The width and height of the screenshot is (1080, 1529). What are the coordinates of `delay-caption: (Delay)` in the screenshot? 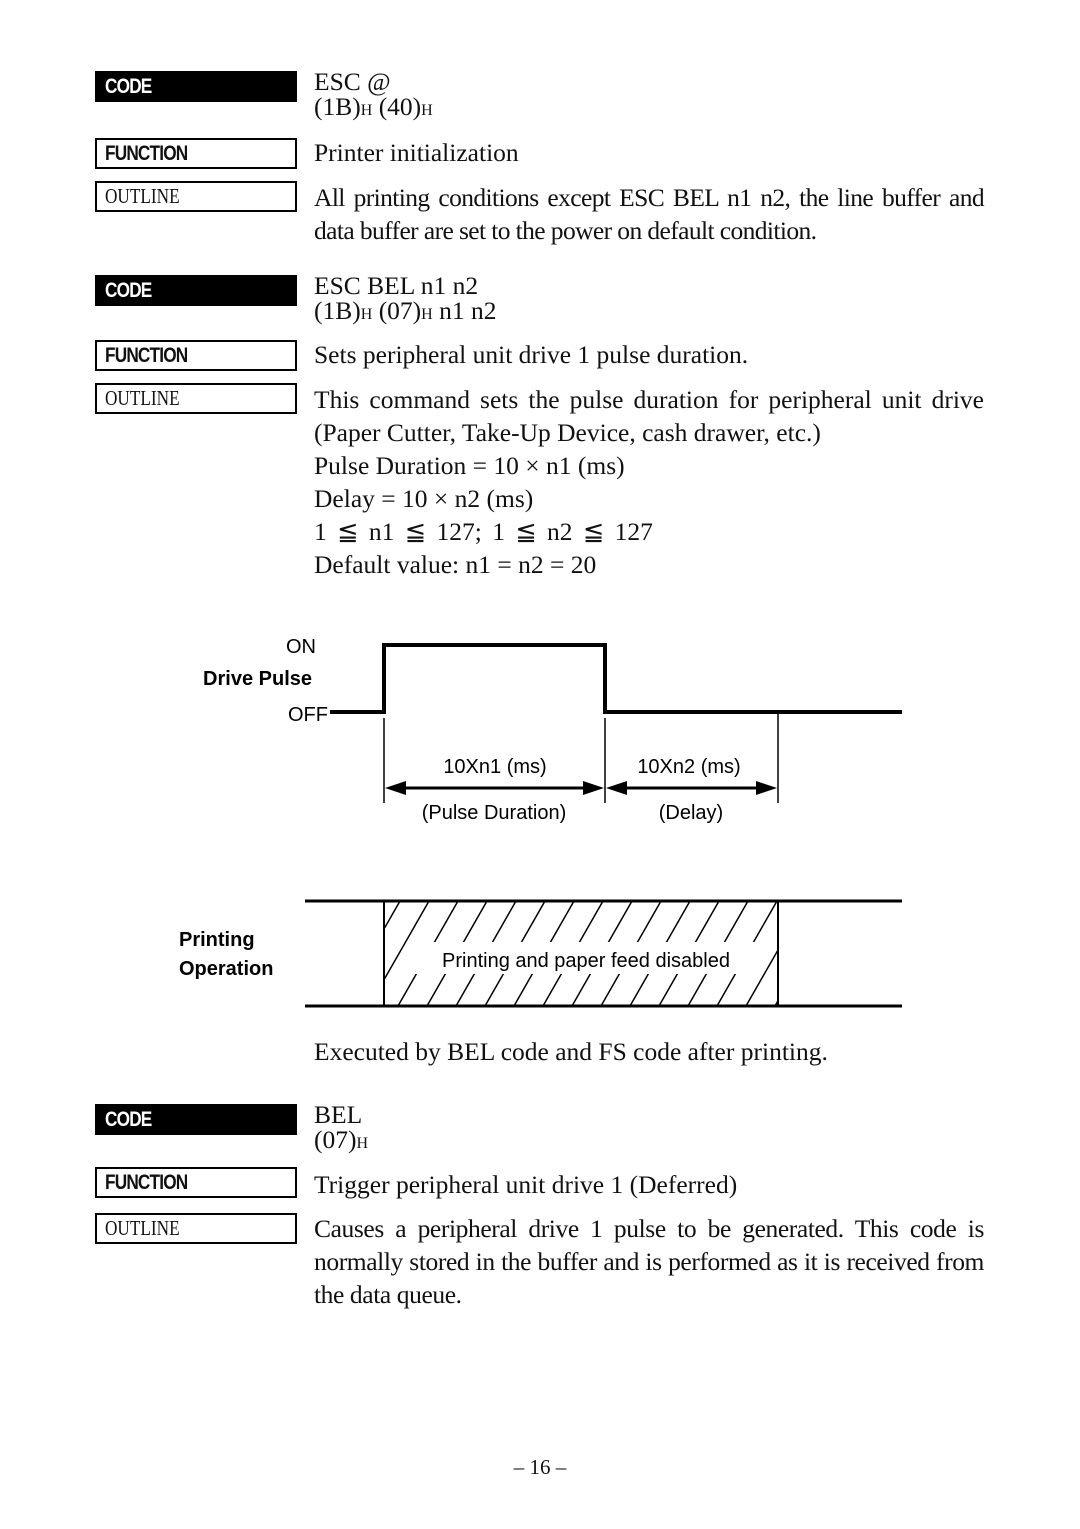 It's located at (691, 813).